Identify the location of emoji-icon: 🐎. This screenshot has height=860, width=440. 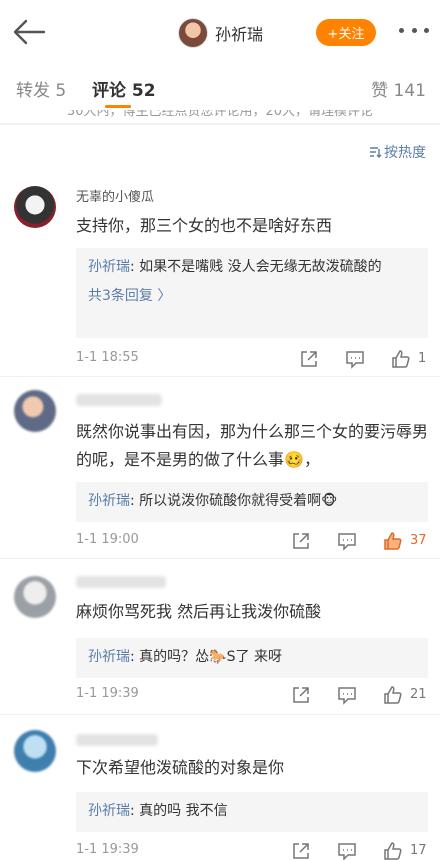
(218, 657).